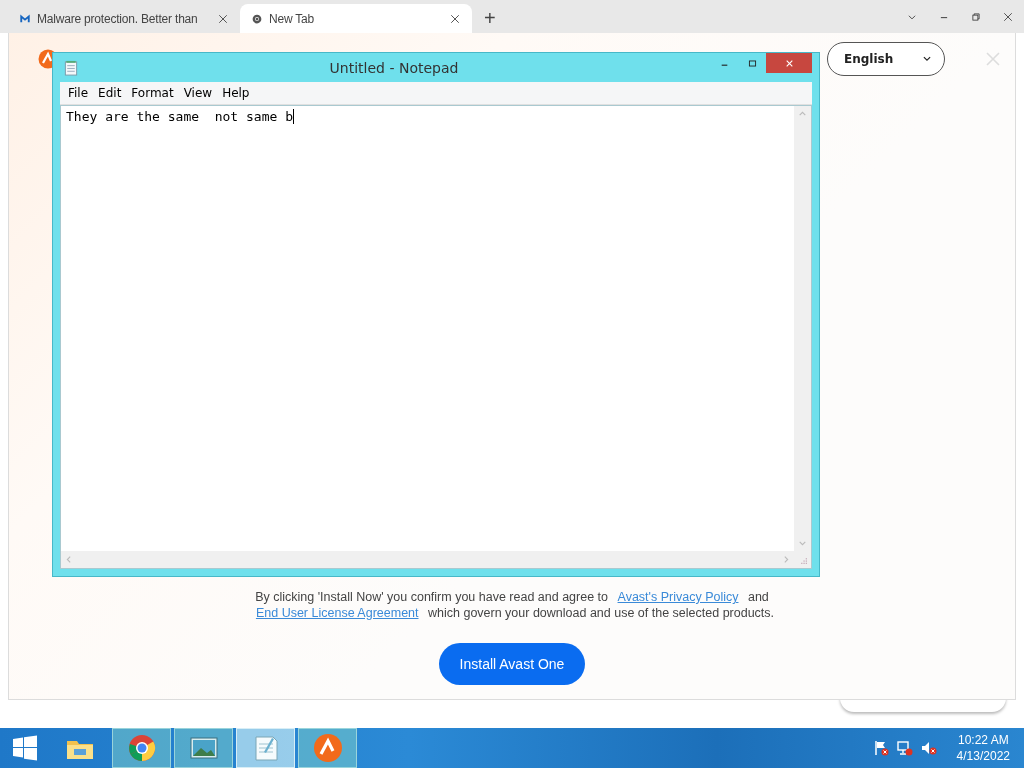 This screenshot has height=768, width=1024. Describe the element at coordinates (25, 18) in the screenshot. I see `favicon-icon` at that location.